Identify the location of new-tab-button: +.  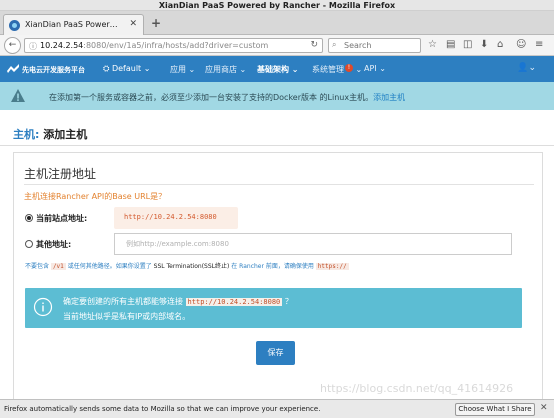
(156, 23).